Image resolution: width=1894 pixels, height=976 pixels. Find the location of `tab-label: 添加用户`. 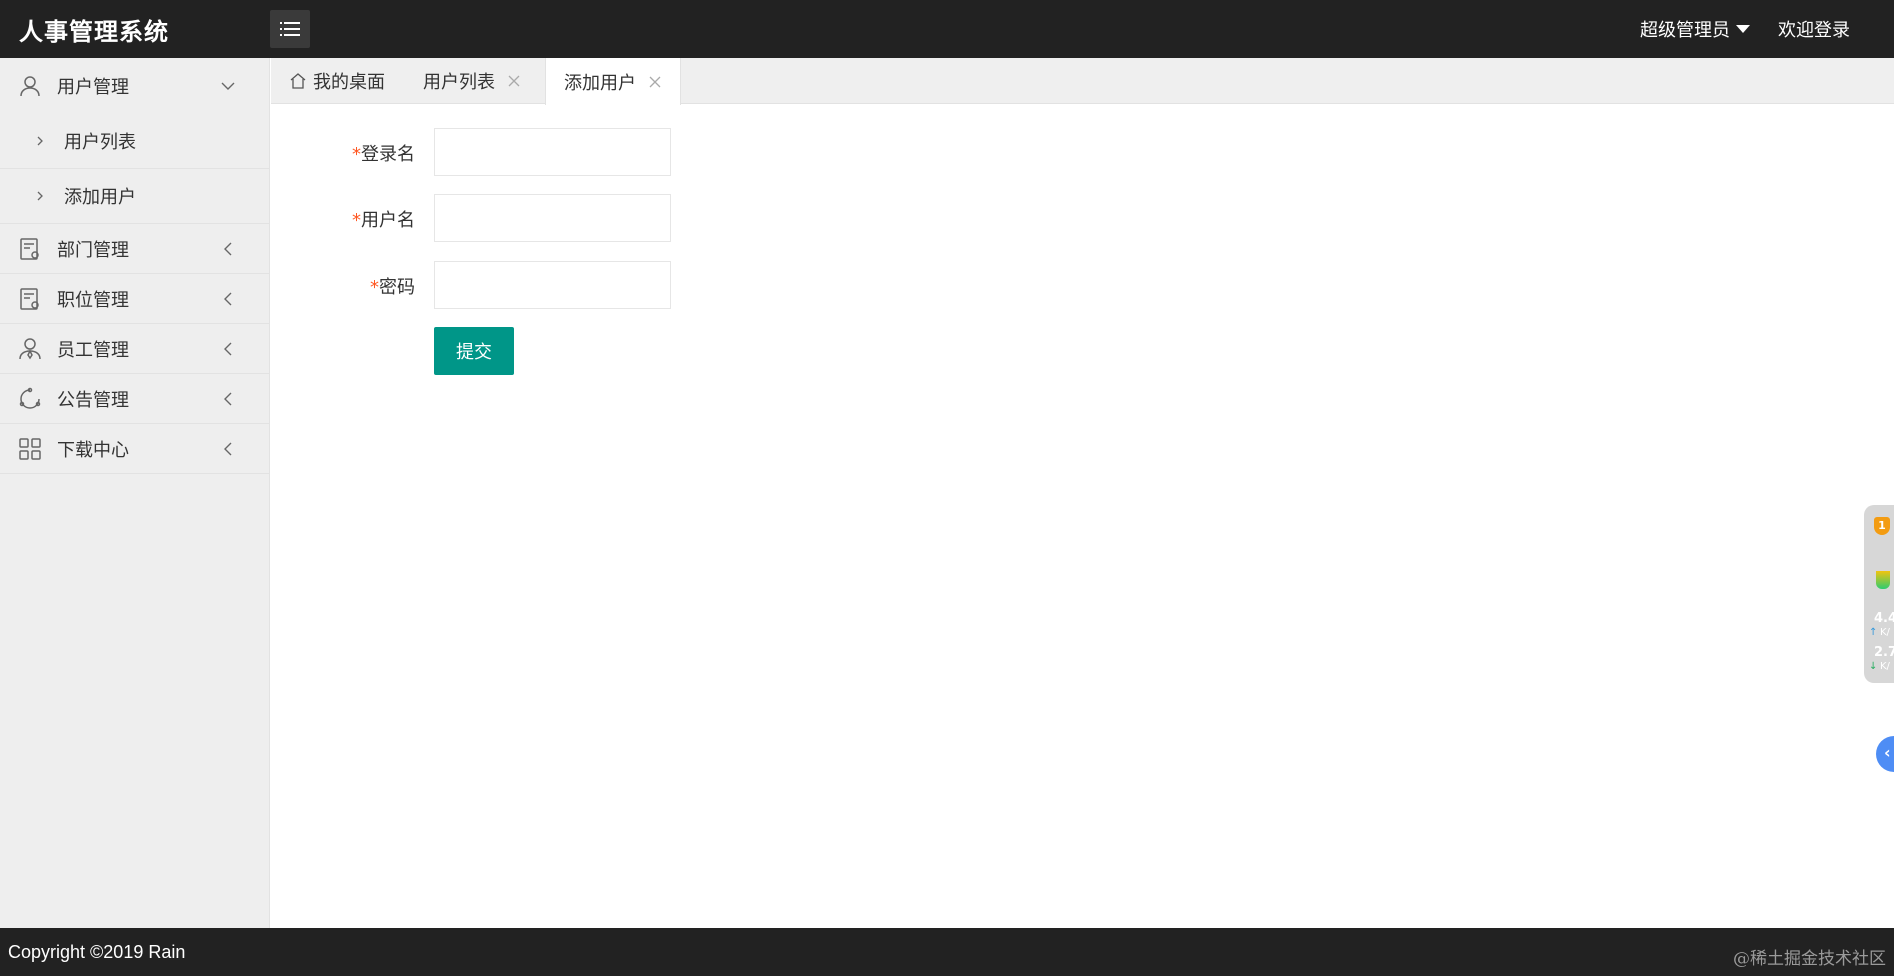

tab-label: 添加用户 is located at coordinates (600, 83).